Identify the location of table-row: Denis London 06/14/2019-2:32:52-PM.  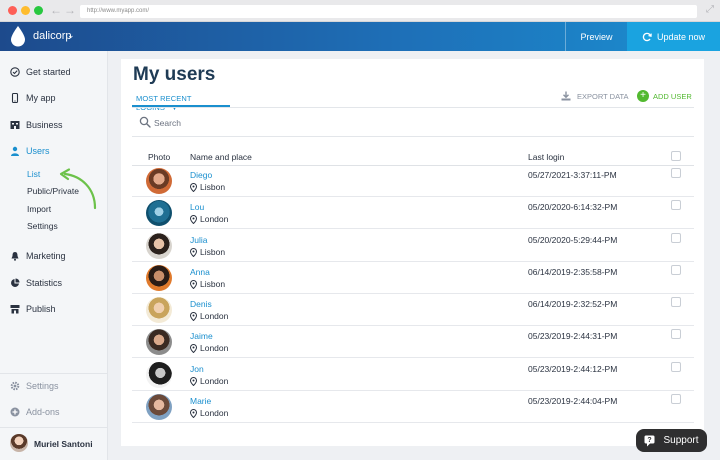
(413, 310).